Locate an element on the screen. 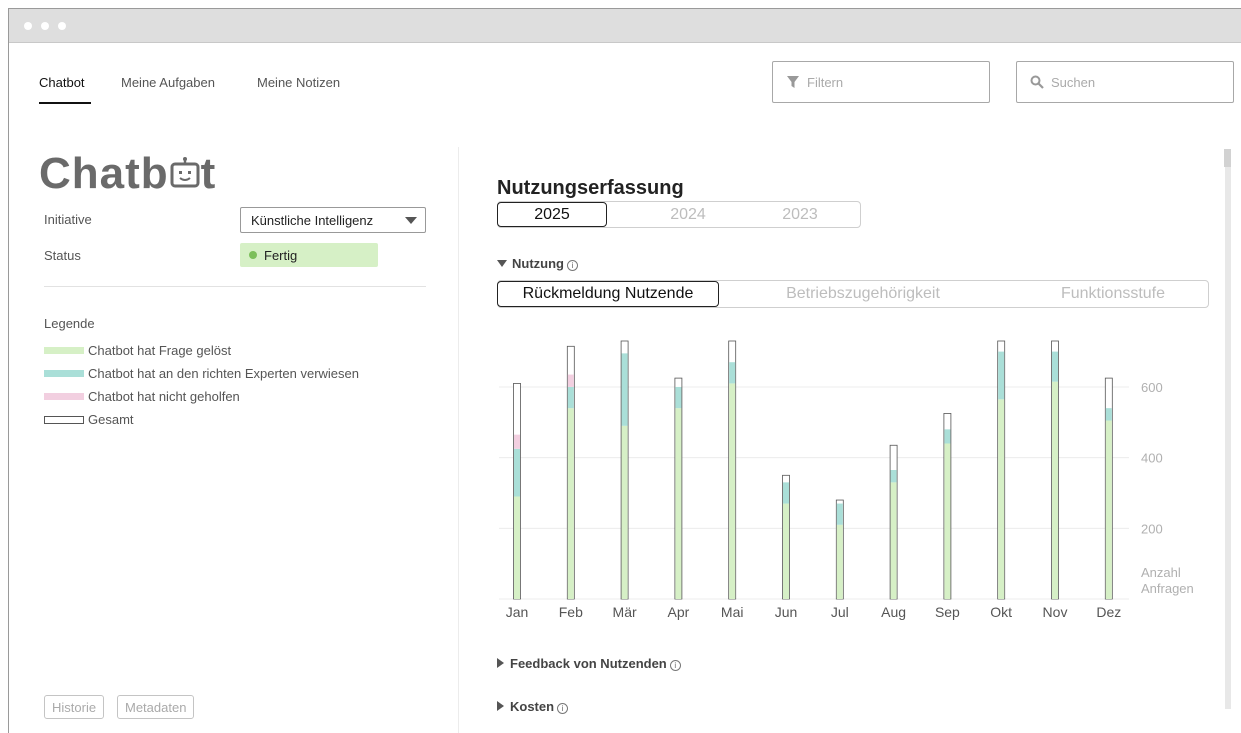 The image size is (1241, 733). costs-section-label: Kosten is located at coordinates (532, 706).